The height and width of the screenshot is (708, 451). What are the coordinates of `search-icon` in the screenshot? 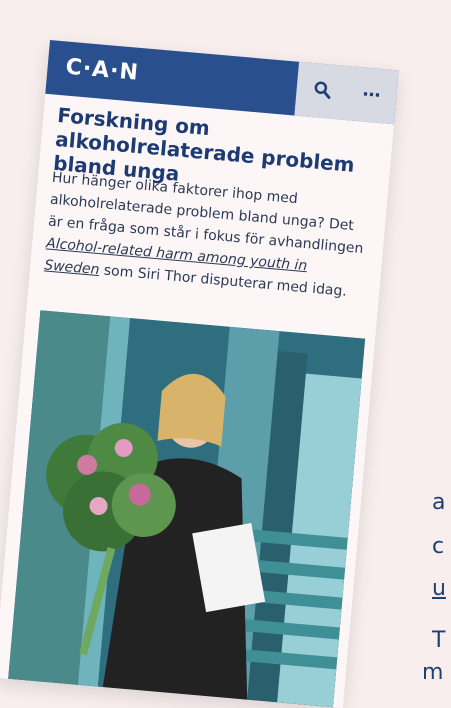 It's located at (322, 90).